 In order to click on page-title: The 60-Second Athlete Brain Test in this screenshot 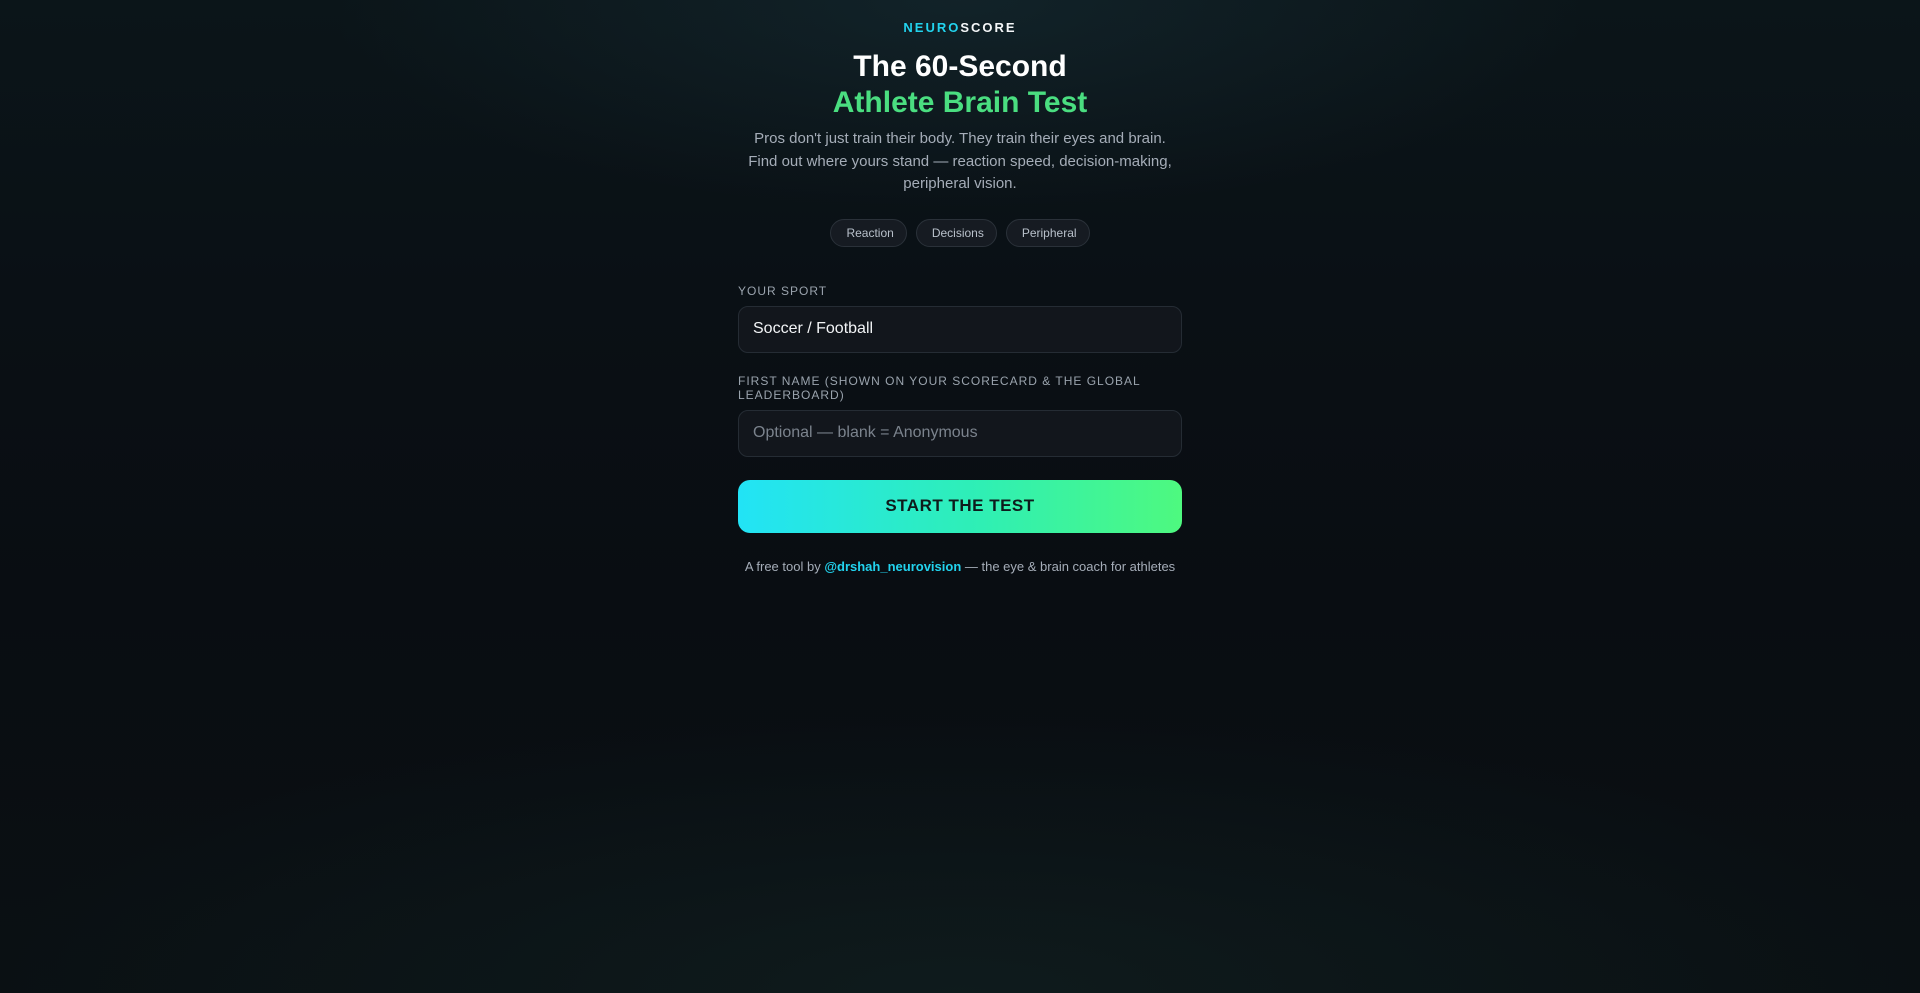, I will do `click(960, 85)`.